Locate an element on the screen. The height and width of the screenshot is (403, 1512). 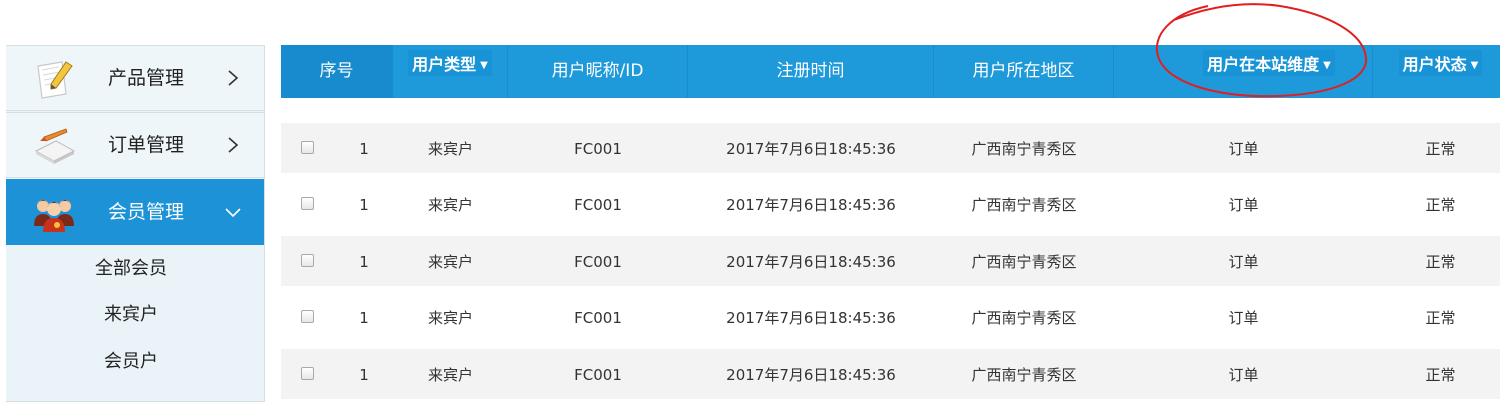
submenu-item-guests: 来宾户 is located at coordinates (135, 315).